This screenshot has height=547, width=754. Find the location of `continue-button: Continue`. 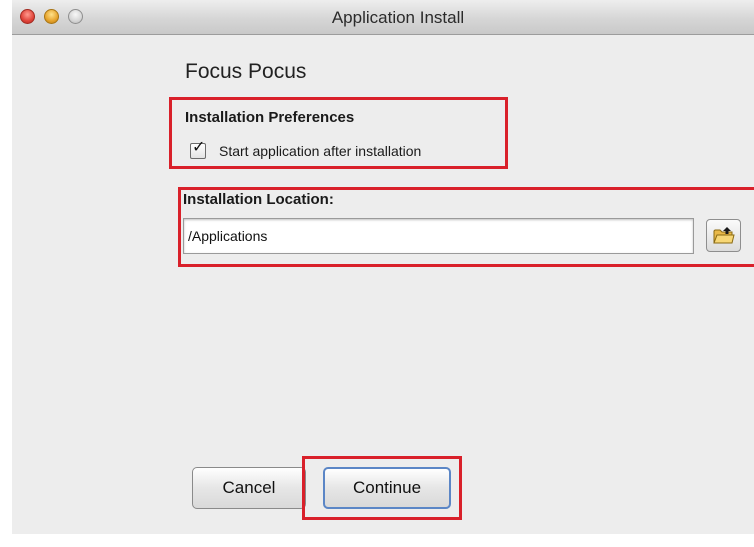

continue-button: Continue is located at coordinates (387, 488).